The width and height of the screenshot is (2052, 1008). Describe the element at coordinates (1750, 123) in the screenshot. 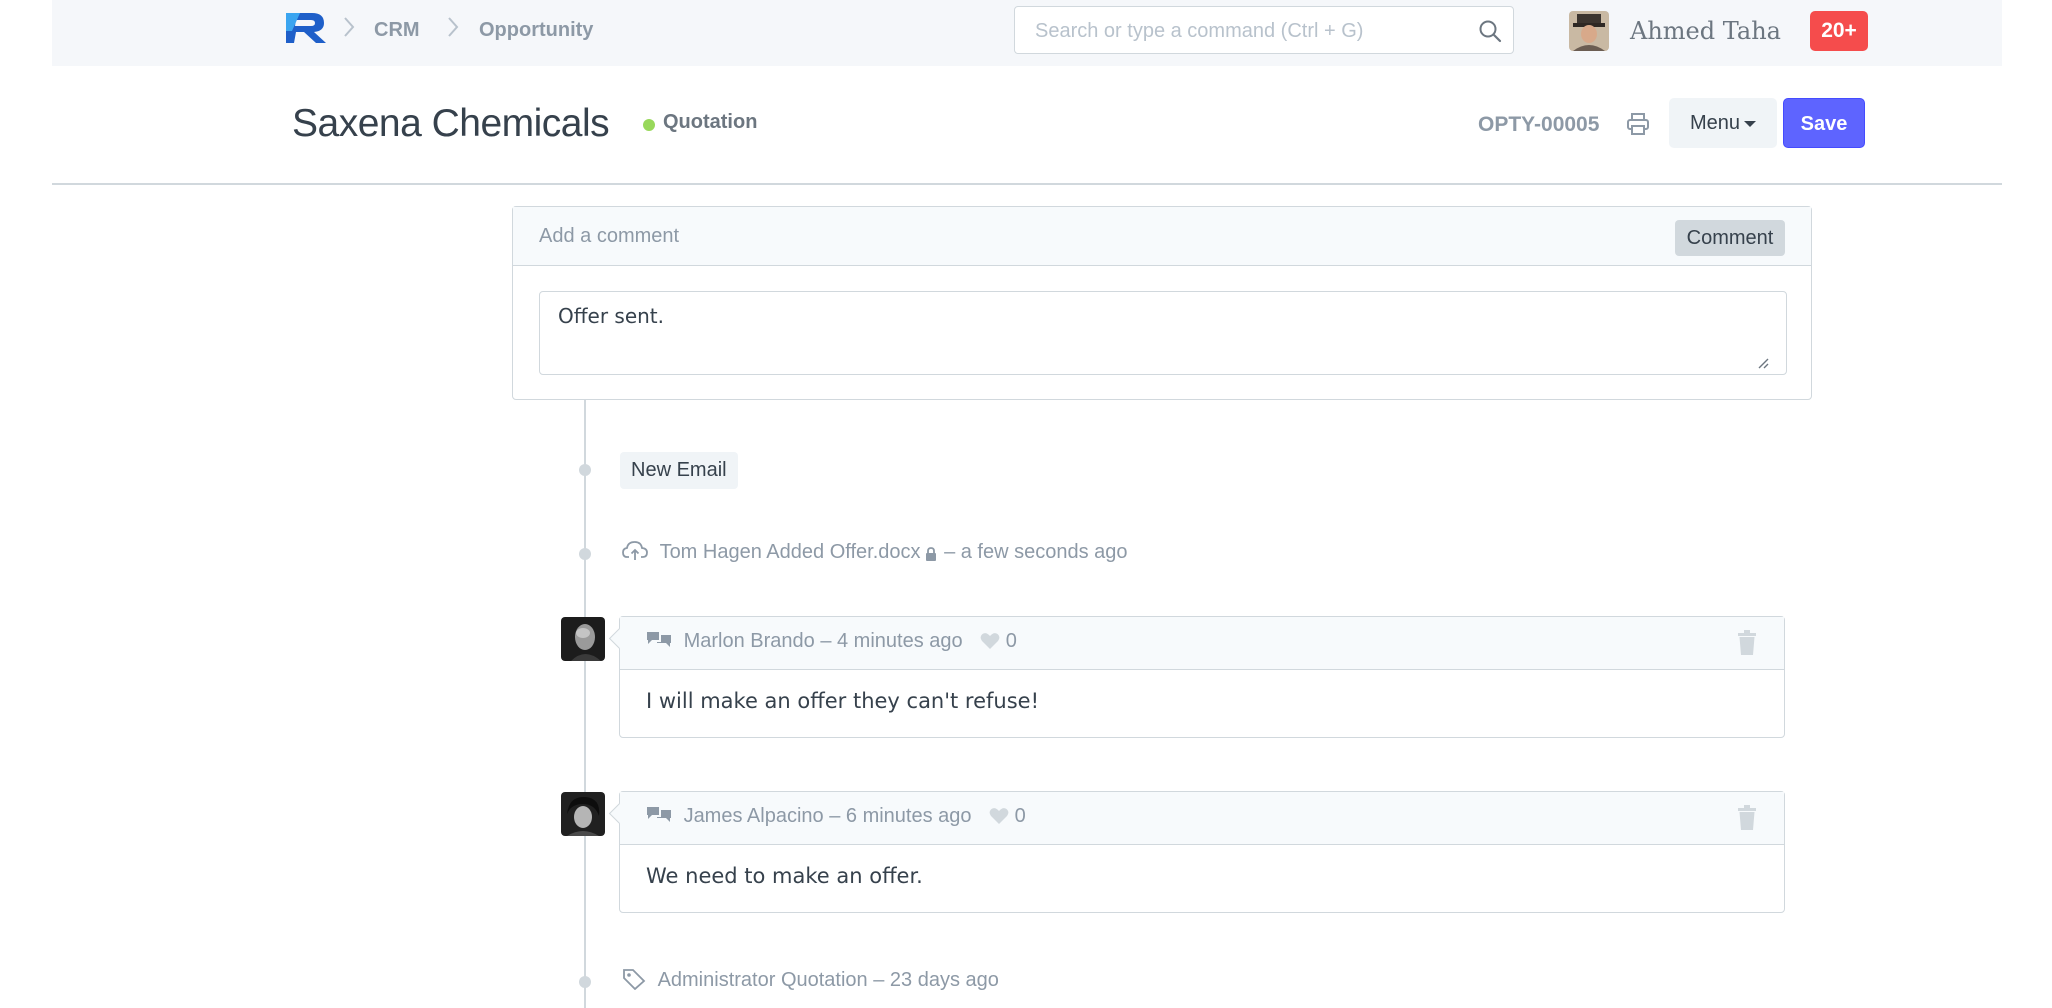

I see `caret-down-icon` at that location.